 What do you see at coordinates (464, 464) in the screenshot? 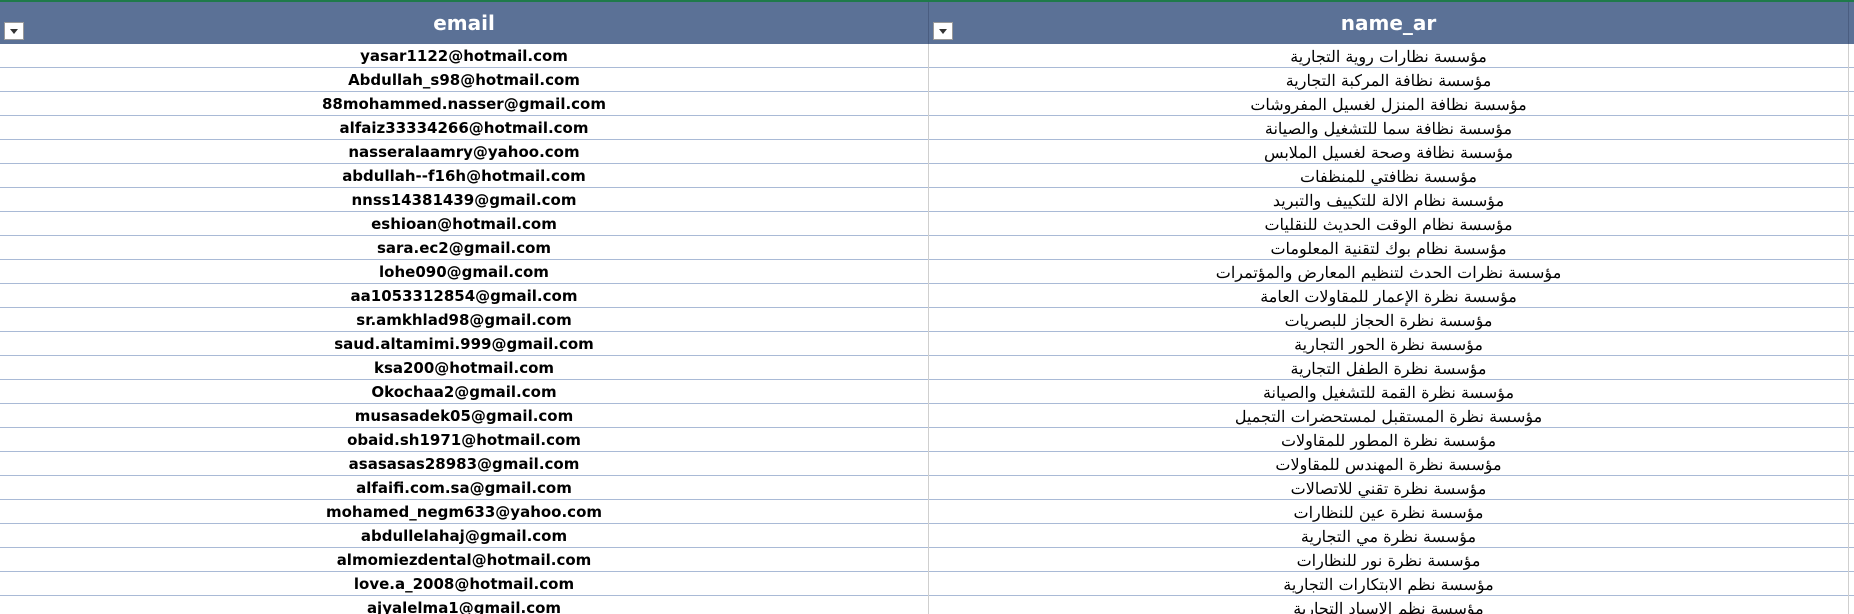
I see `cell-email: asasasas28983@gmail.com` at bounding box center [464, 464].